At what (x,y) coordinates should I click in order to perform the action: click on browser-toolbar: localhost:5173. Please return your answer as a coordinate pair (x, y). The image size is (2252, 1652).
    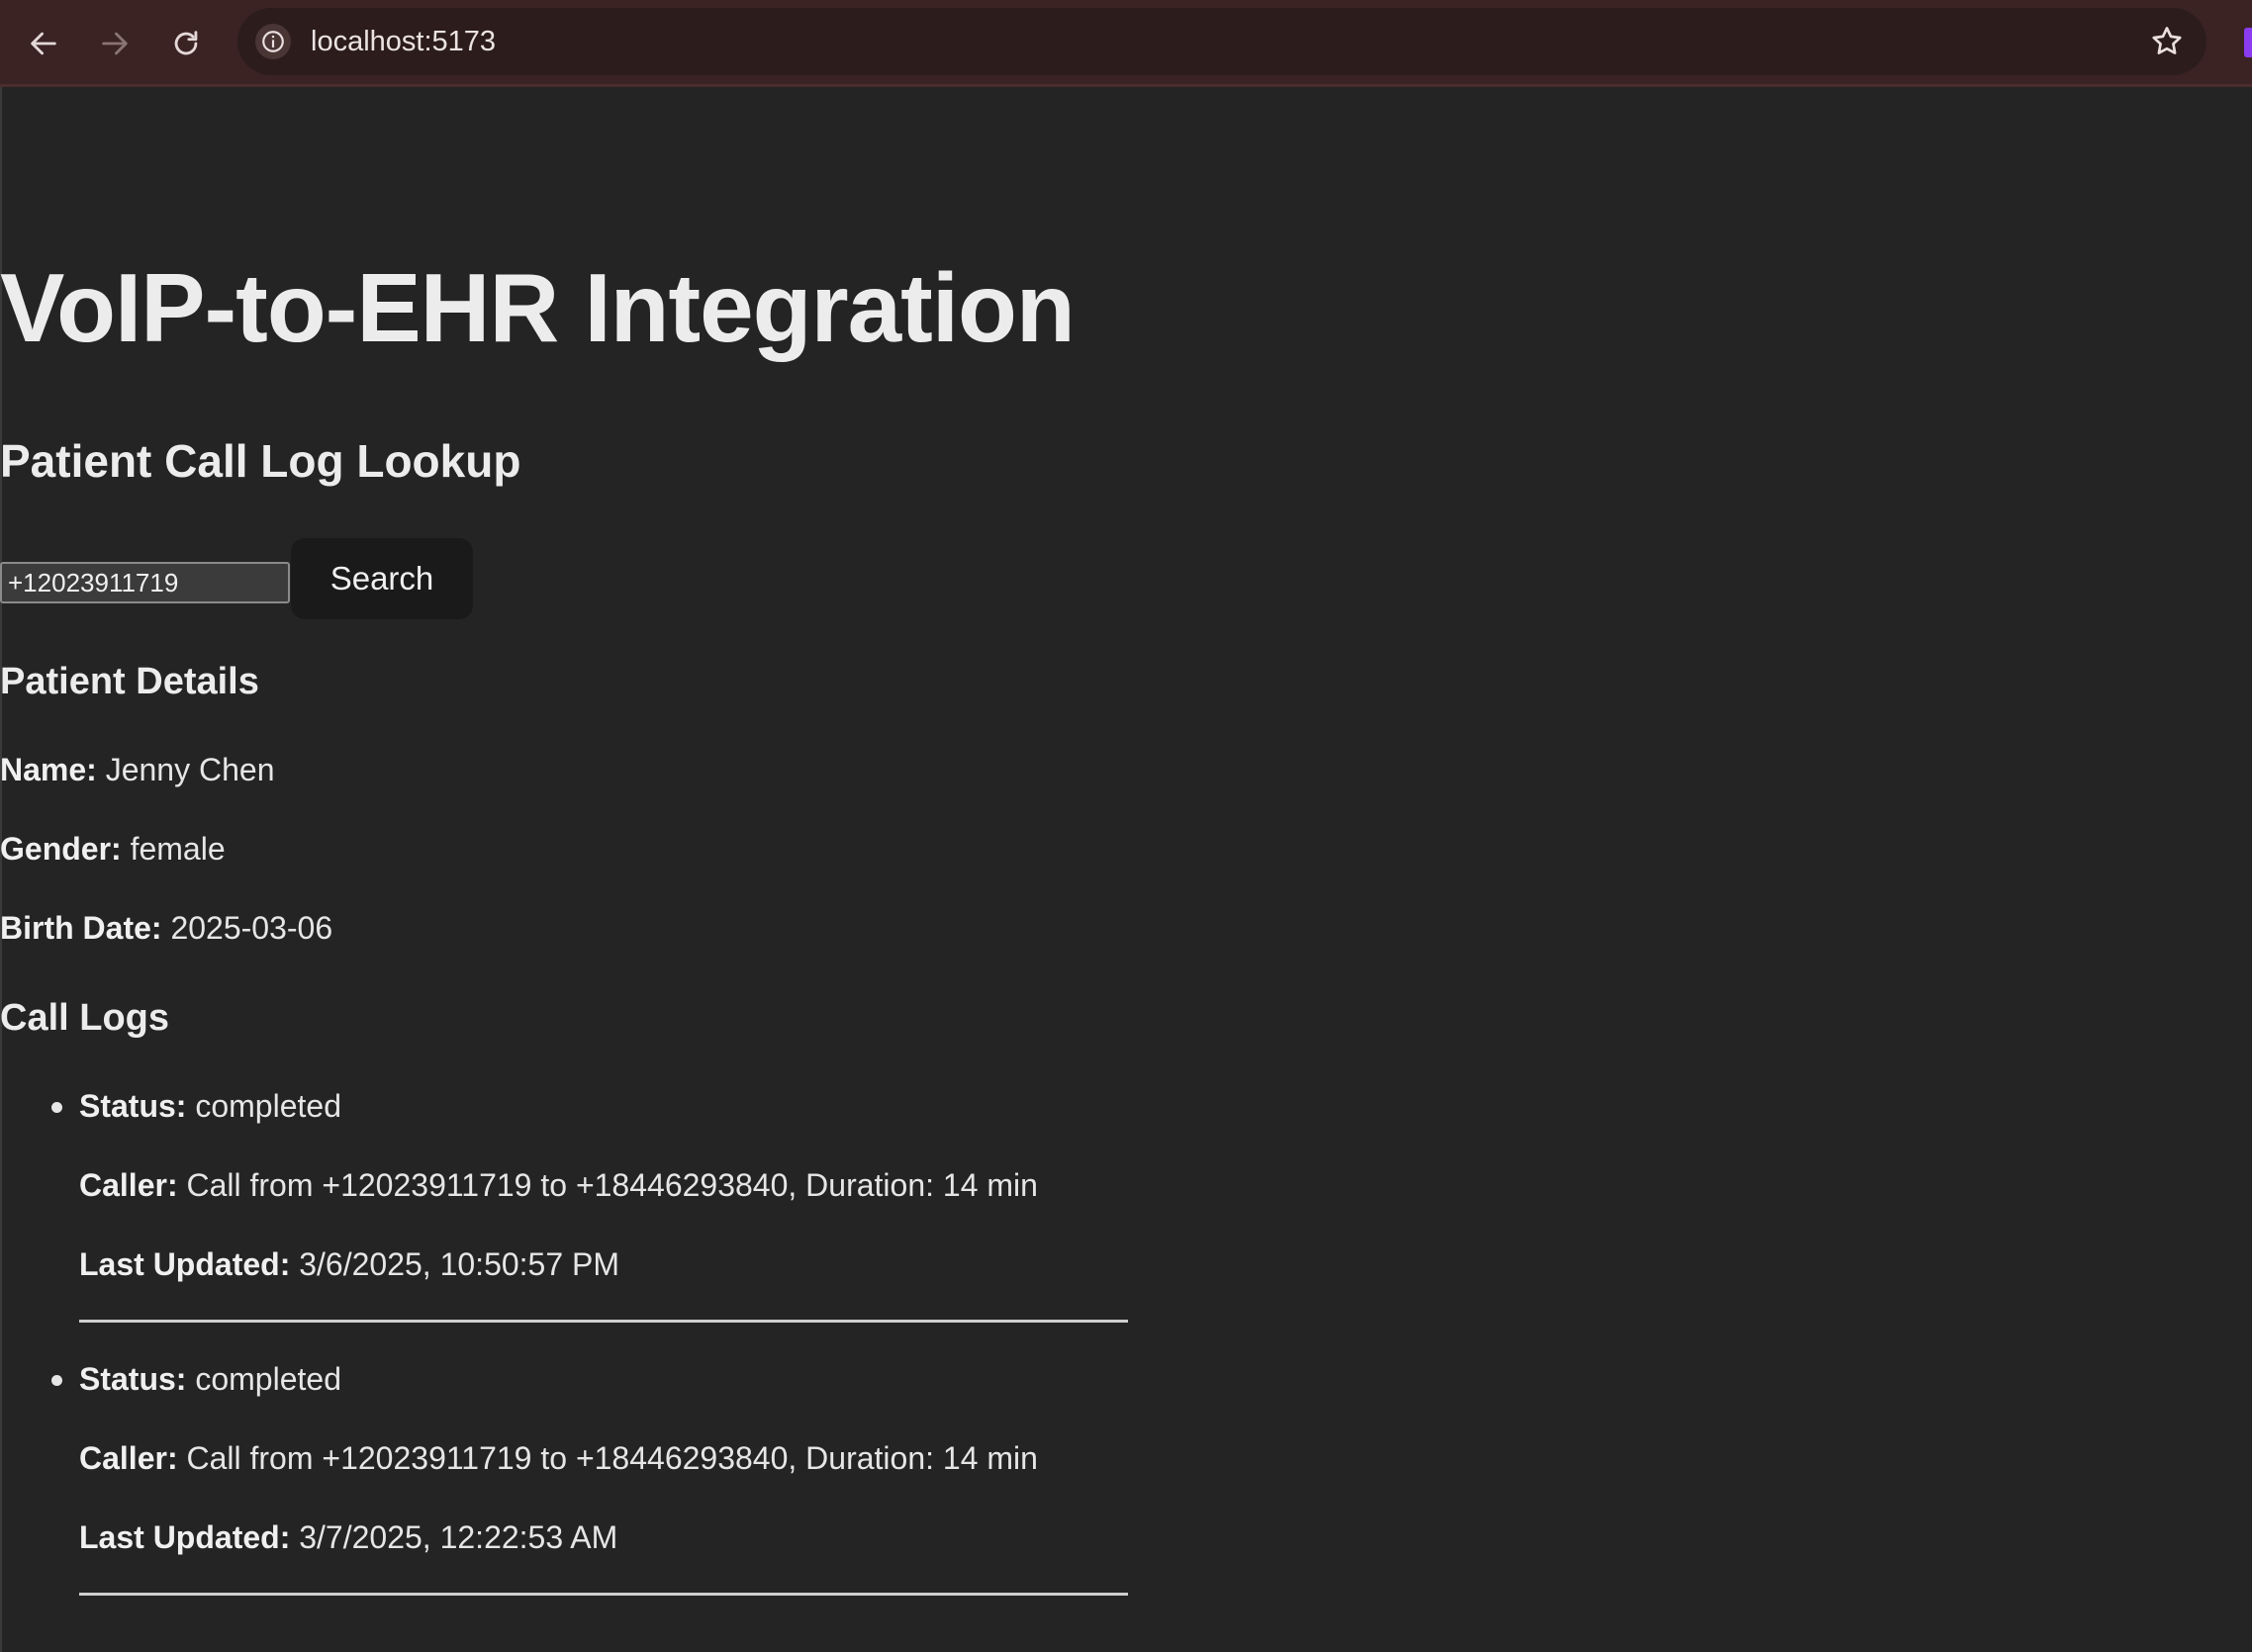
    Looking at the image, I should click on (1126, 43).